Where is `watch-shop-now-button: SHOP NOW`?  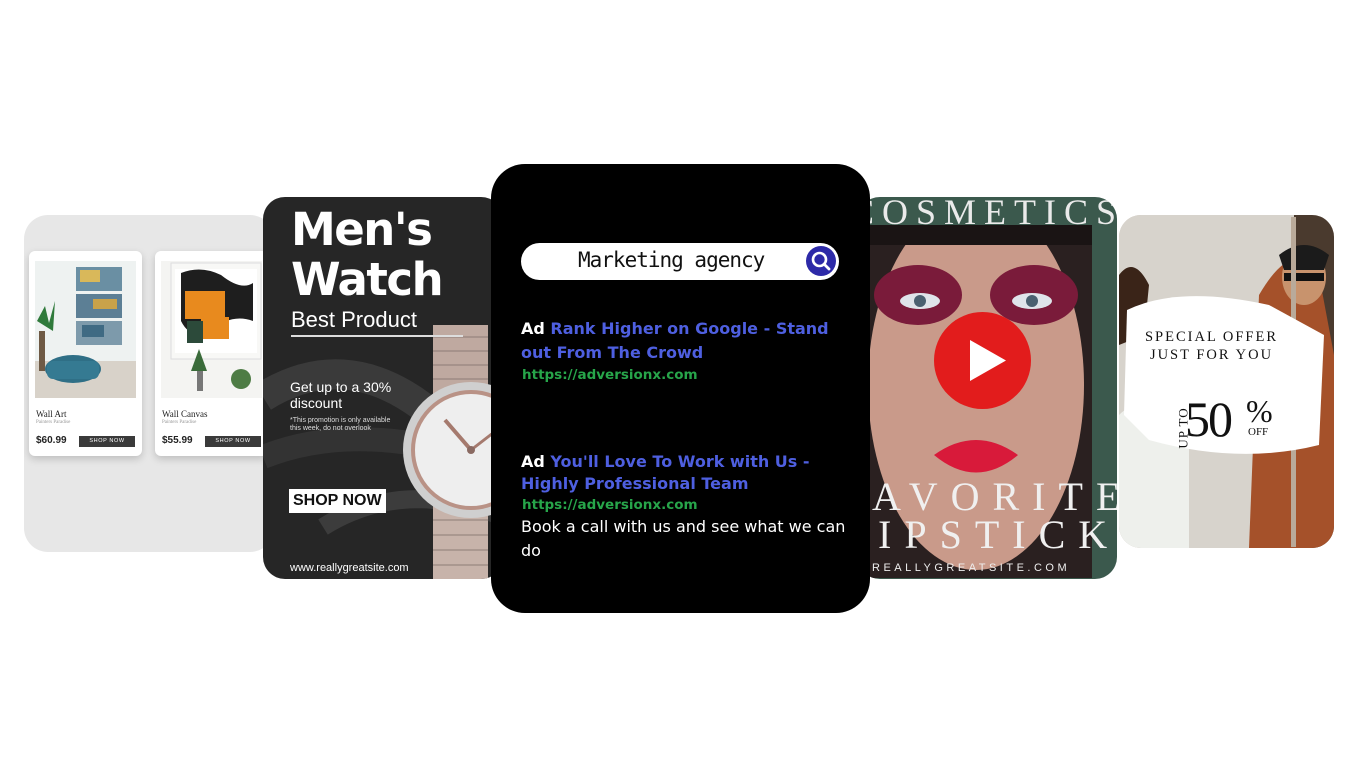
watch-shop-now-button: SHOP NOW is located at coordinates (337, 501).